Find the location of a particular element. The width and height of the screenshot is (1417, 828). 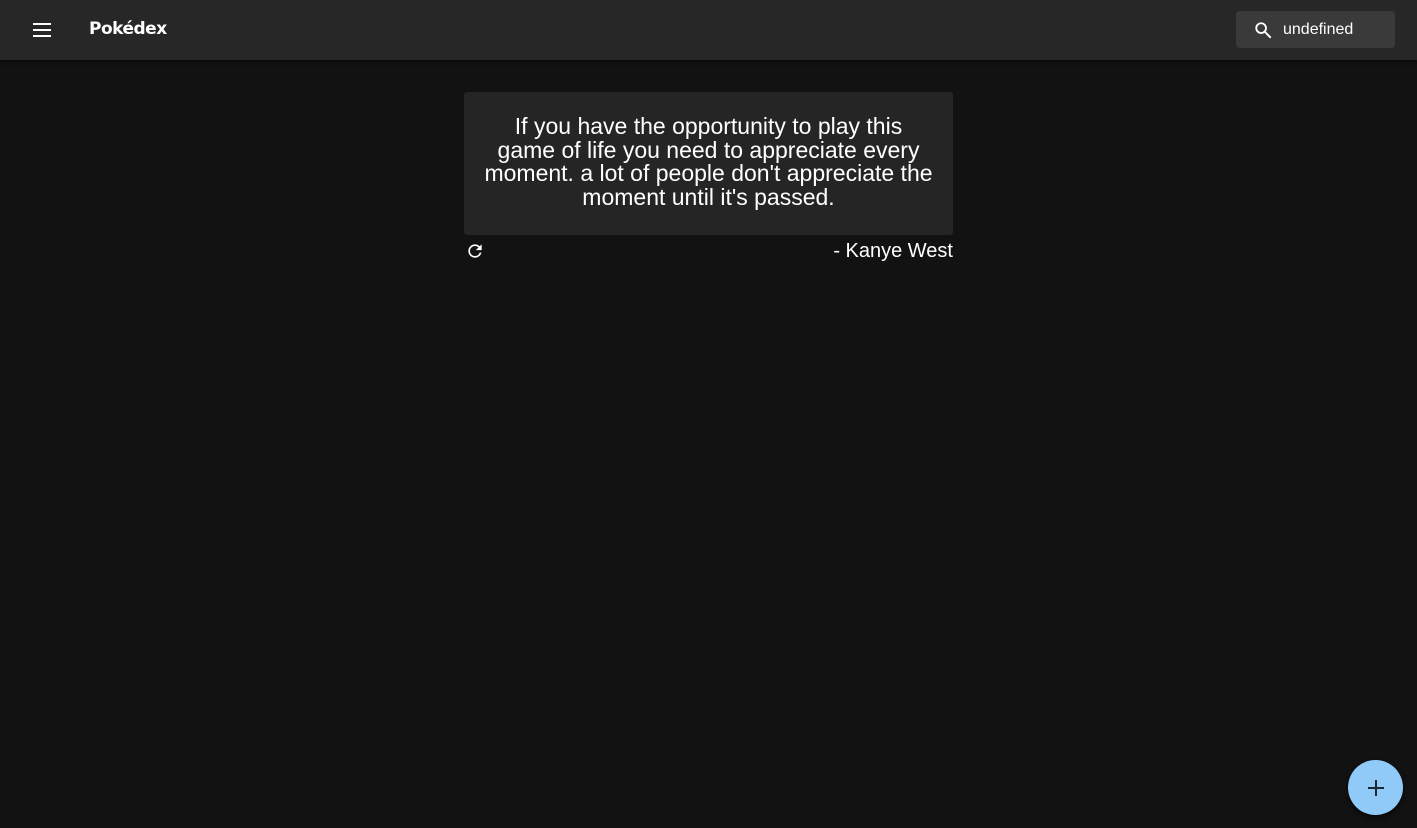

plus-icon is located at coordinates (1375, 787).